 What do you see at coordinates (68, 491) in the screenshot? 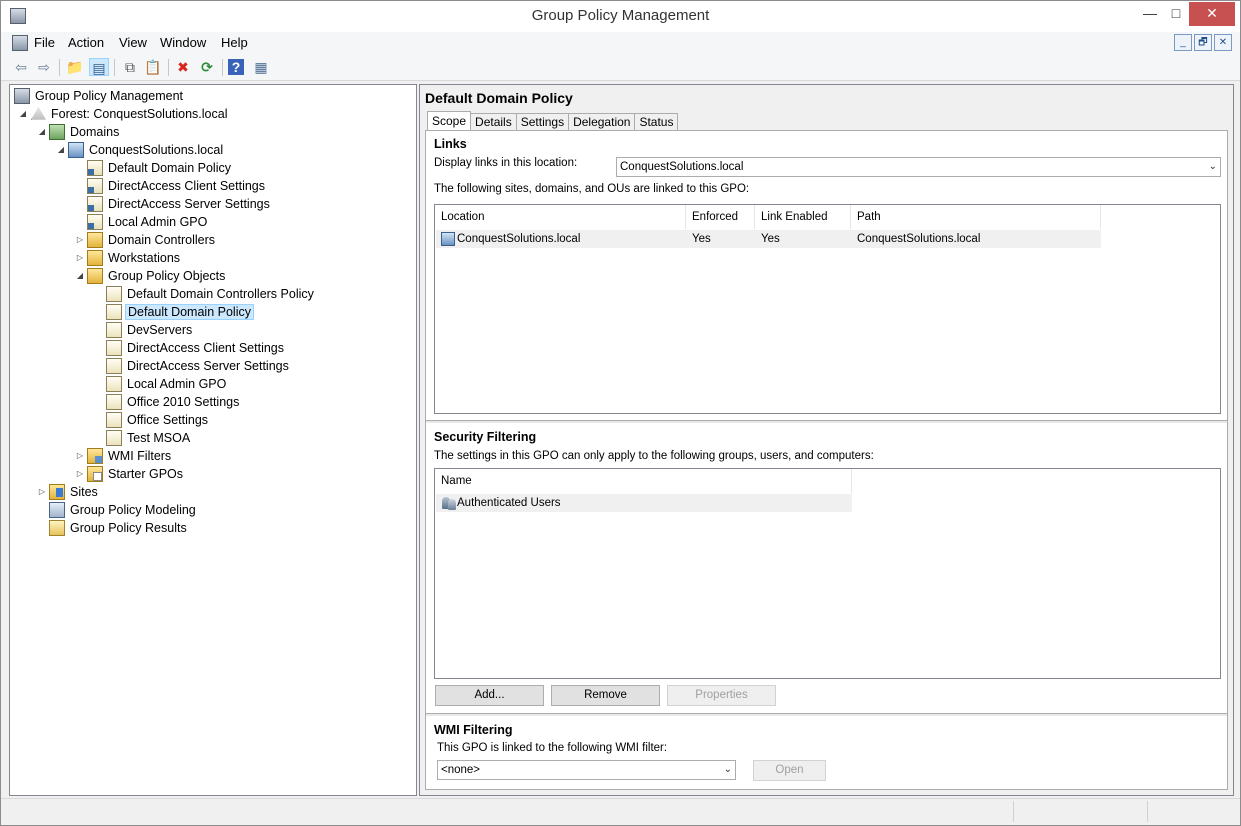
I see `tree-item-sites: ▷ Sites` at bounding box center [68, 491].